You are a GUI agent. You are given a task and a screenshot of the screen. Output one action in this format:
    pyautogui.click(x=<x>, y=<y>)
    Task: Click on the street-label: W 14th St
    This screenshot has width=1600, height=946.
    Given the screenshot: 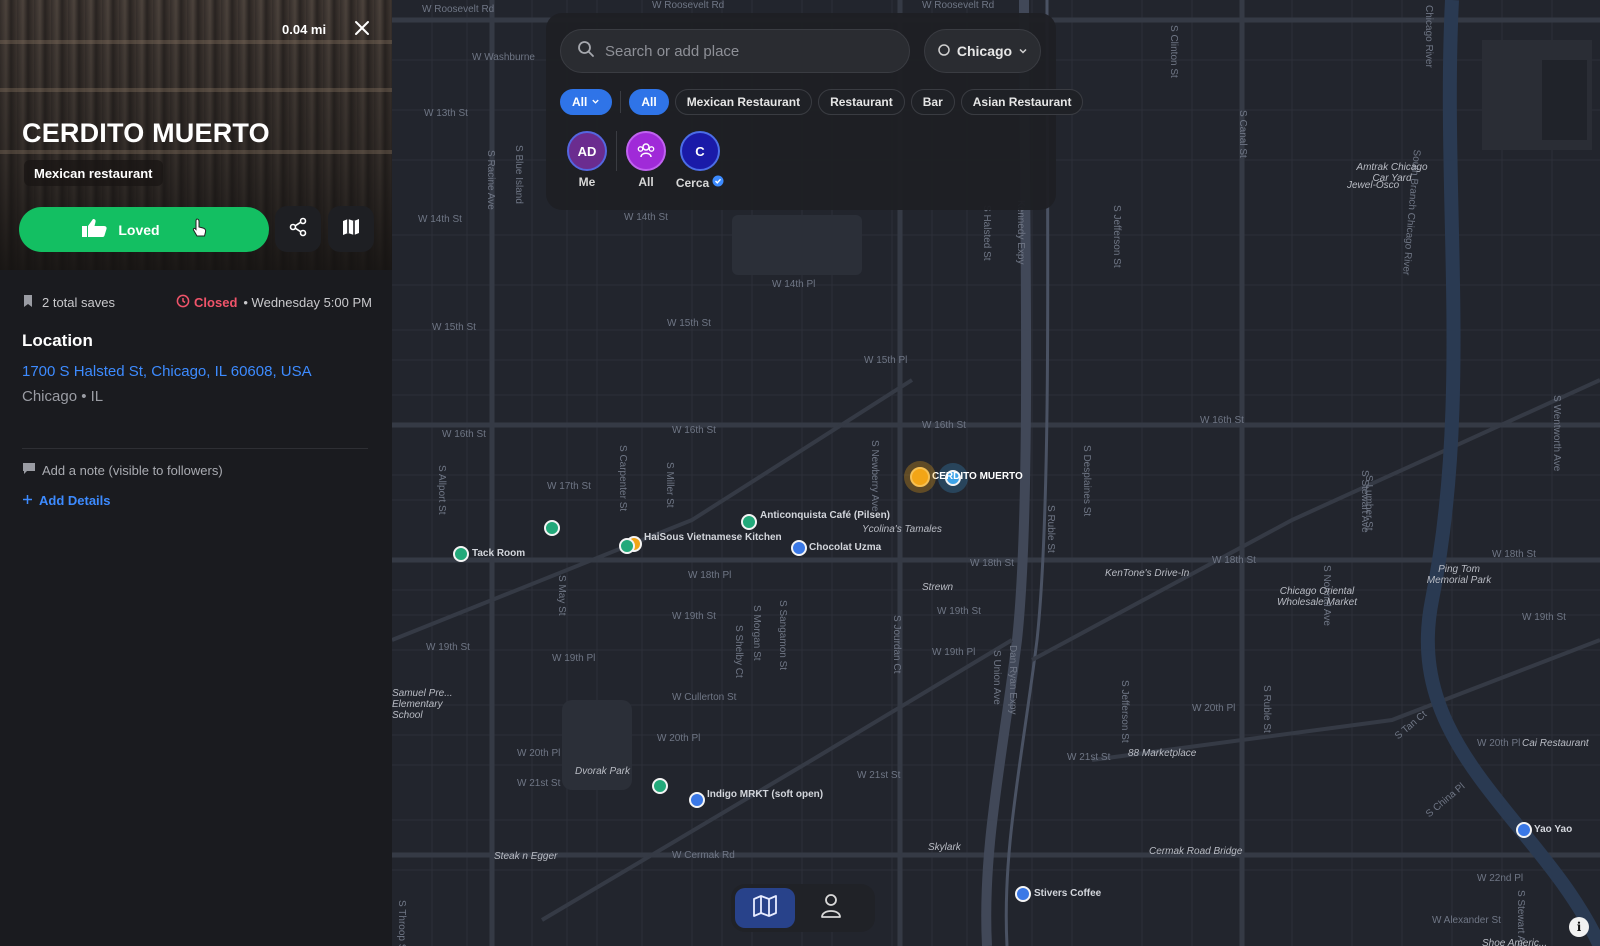 What is the action you would take?
    pyautogui.click(x=440, y=219)
    